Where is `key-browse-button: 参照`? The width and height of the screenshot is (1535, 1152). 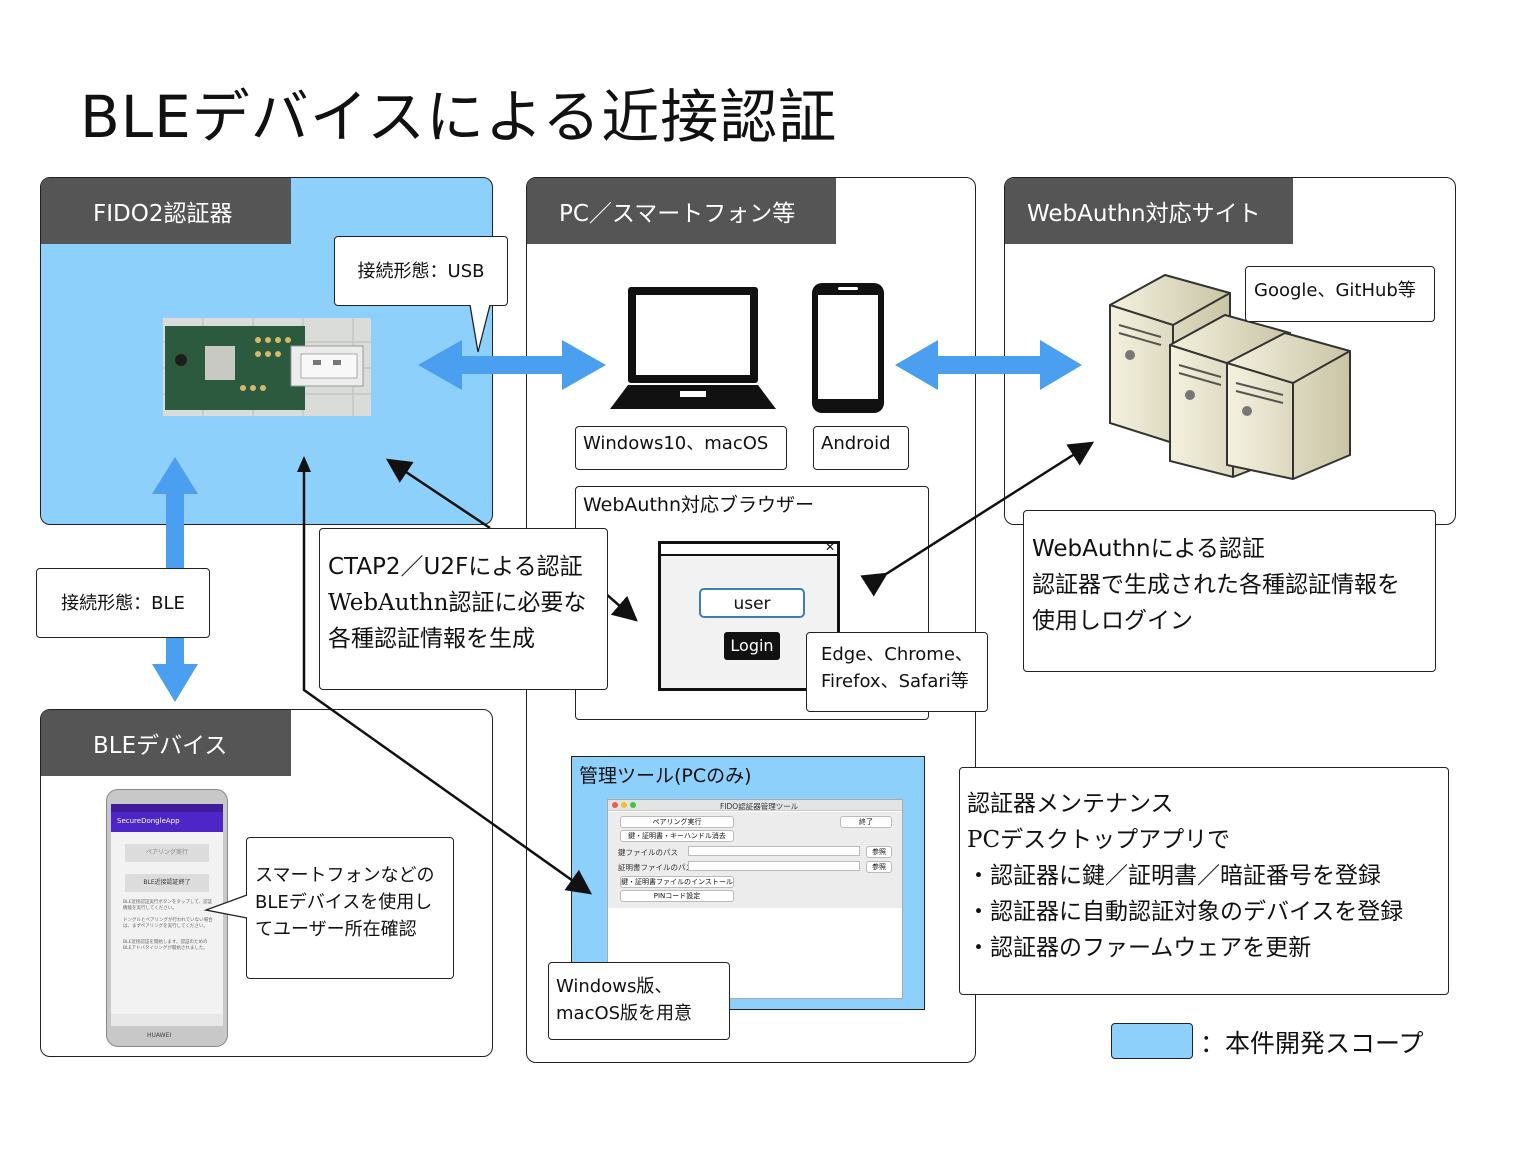 key-browse-button: 参照 is located at coordinates (879, 852).